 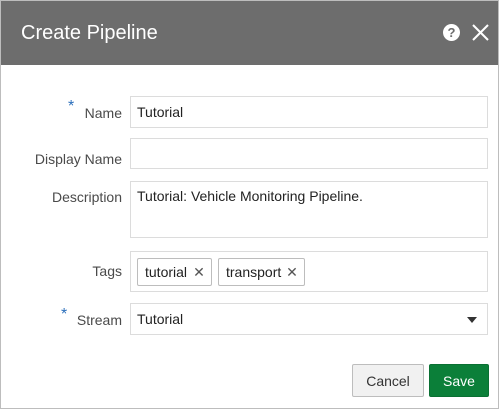 What do you see at coordinates (89, 33) in the screenshot?
I see `dialog-title: Create Pipeline` at bounding box center [89, 33].